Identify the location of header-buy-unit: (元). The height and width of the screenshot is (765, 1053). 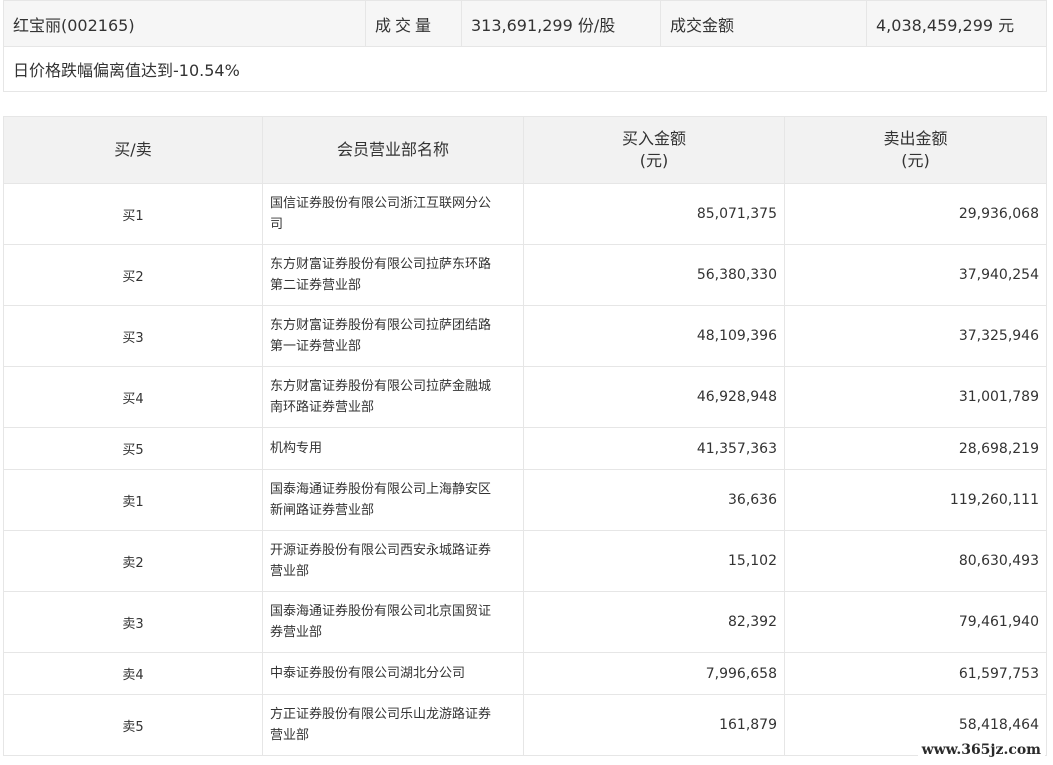
(654, 160).